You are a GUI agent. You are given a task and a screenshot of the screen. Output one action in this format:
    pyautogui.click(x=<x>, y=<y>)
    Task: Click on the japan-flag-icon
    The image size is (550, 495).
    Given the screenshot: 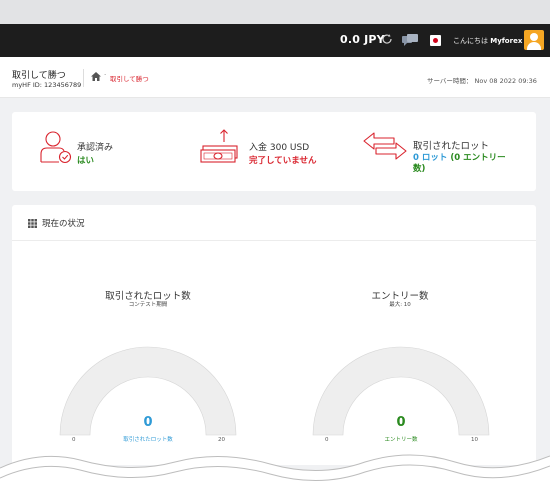 What is the action you would take?
    pyautogui.click(x=435, y=40)
    